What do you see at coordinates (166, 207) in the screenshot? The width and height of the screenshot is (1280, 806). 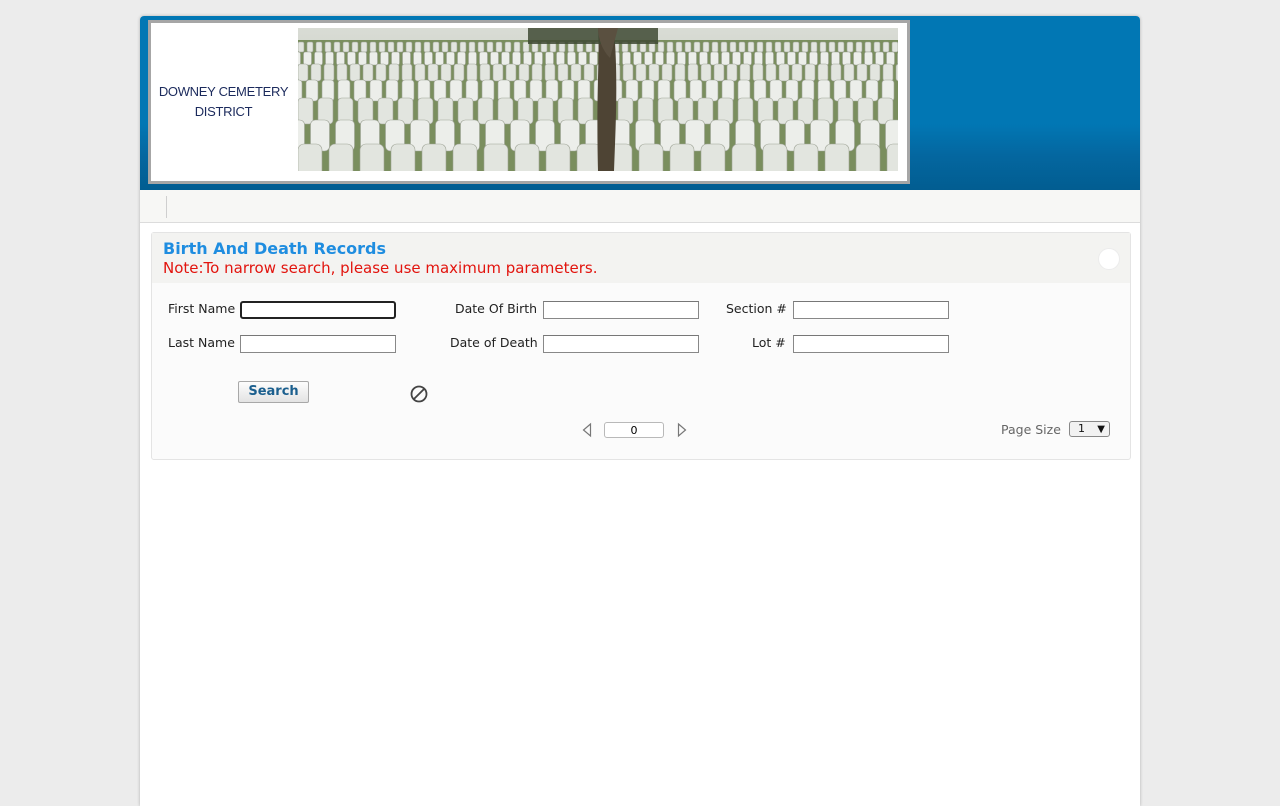 I see `nav-divider` at bounding box center [166, 207].